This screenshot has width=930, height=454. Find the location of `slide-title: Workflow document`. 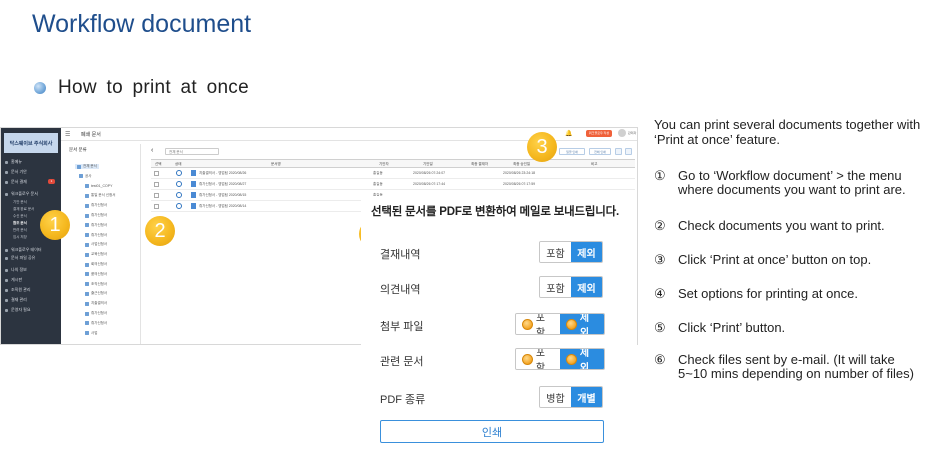

slide-title: Workflow document is located at coordinates (142, 24).